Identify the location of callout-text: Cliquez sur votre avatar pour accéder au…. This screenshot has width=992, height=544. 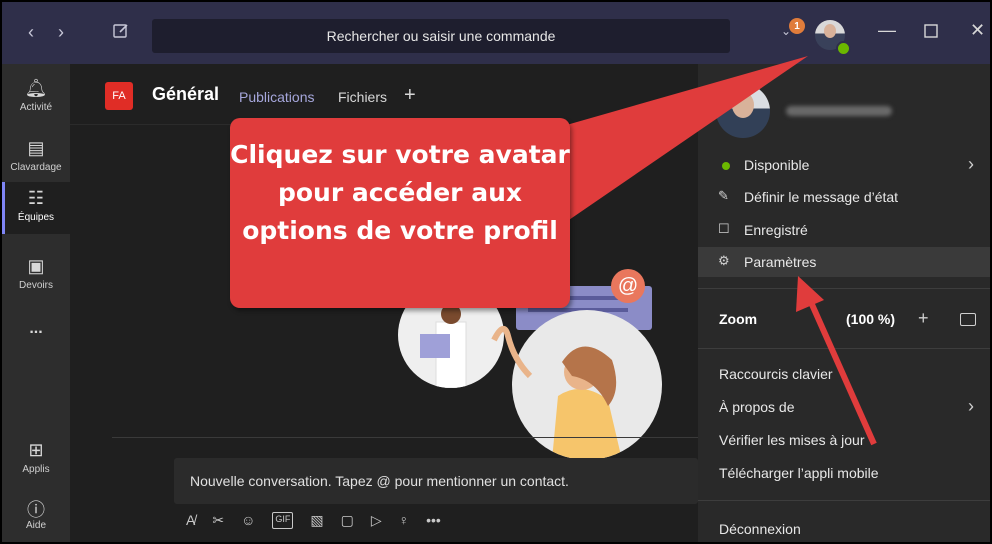
(400, 192).